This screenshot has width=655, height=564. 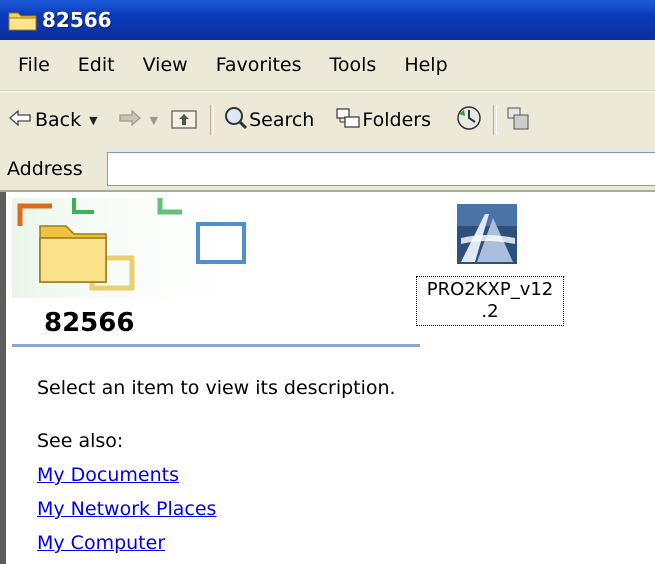 I want to click on item-description: Select an item to view its description., so click(x=216, y=388).